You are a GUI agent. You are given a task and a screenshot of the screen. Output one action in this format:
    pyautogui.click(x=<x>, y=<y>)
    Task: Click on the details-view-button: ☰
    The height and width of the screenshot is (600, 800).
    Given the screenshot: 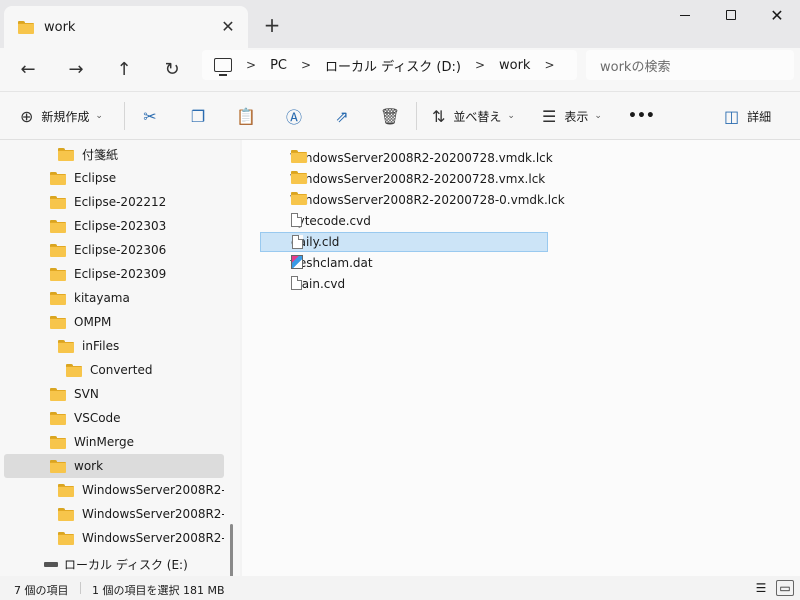 What is the action you would take?
    pyautogui.click(x=761, y=588)
    